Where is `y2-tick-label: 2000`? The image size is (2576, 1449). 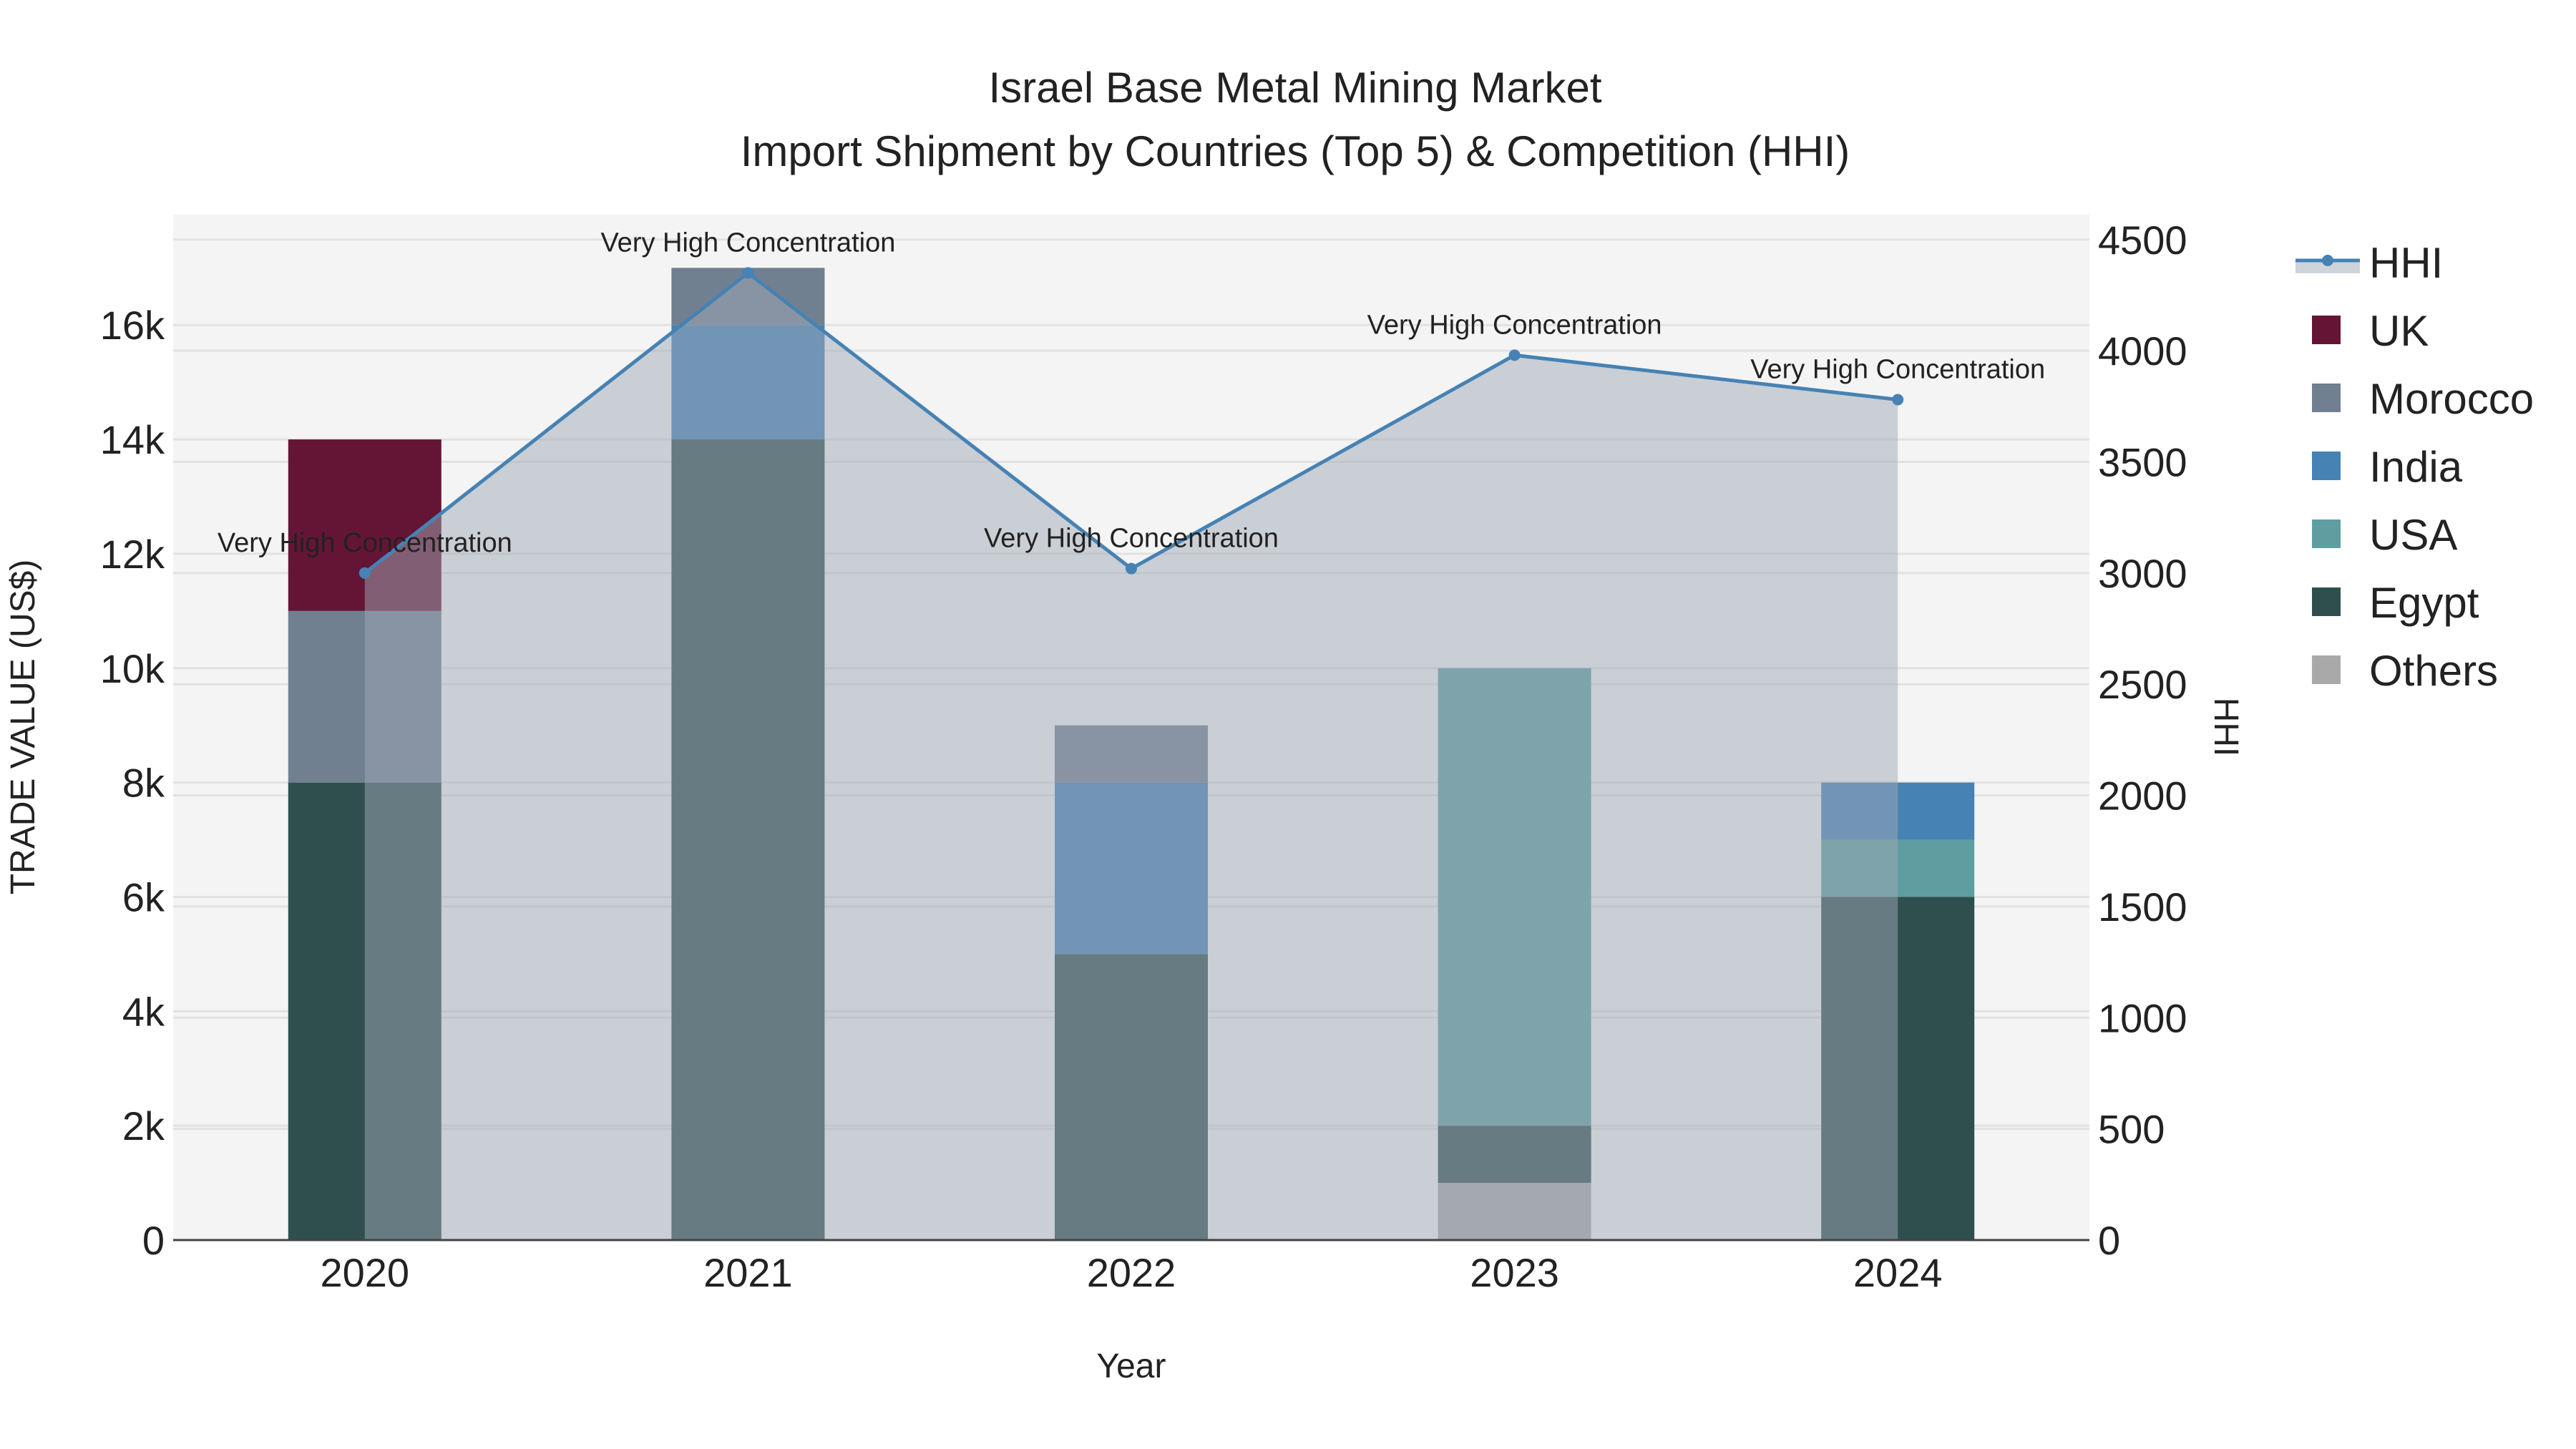
y2-tick-label: 2000 is located at coordinates (2142, 796).